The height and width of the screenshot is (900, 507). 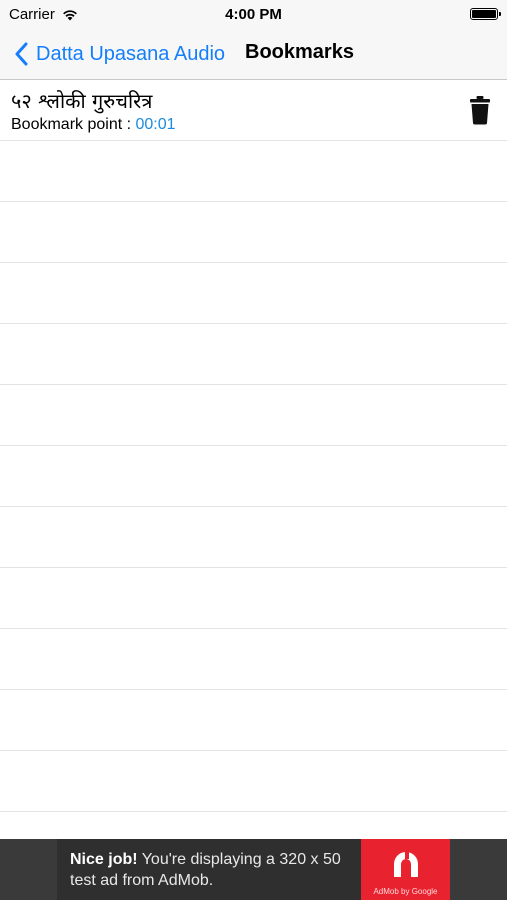 I want to click on admob-logo: AdMob by Google, so click(x=405, y=869).